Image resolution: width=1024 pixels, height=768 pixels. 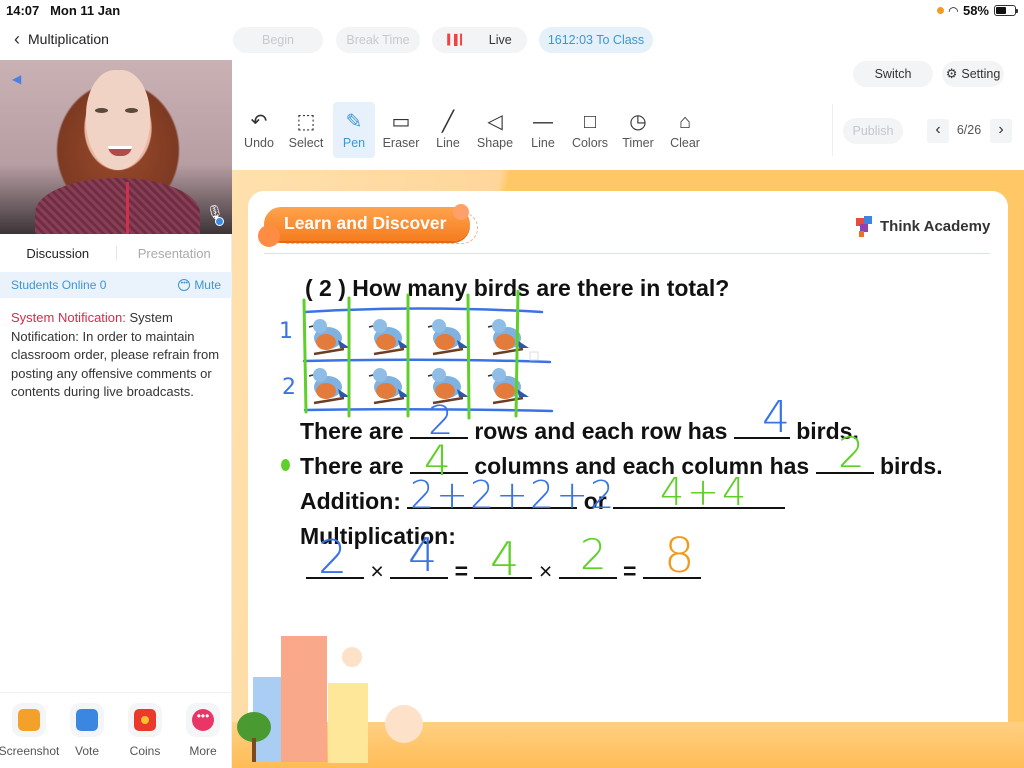 I want to click on pen-tool: ✎ Pen, so click(x=354, y=130).